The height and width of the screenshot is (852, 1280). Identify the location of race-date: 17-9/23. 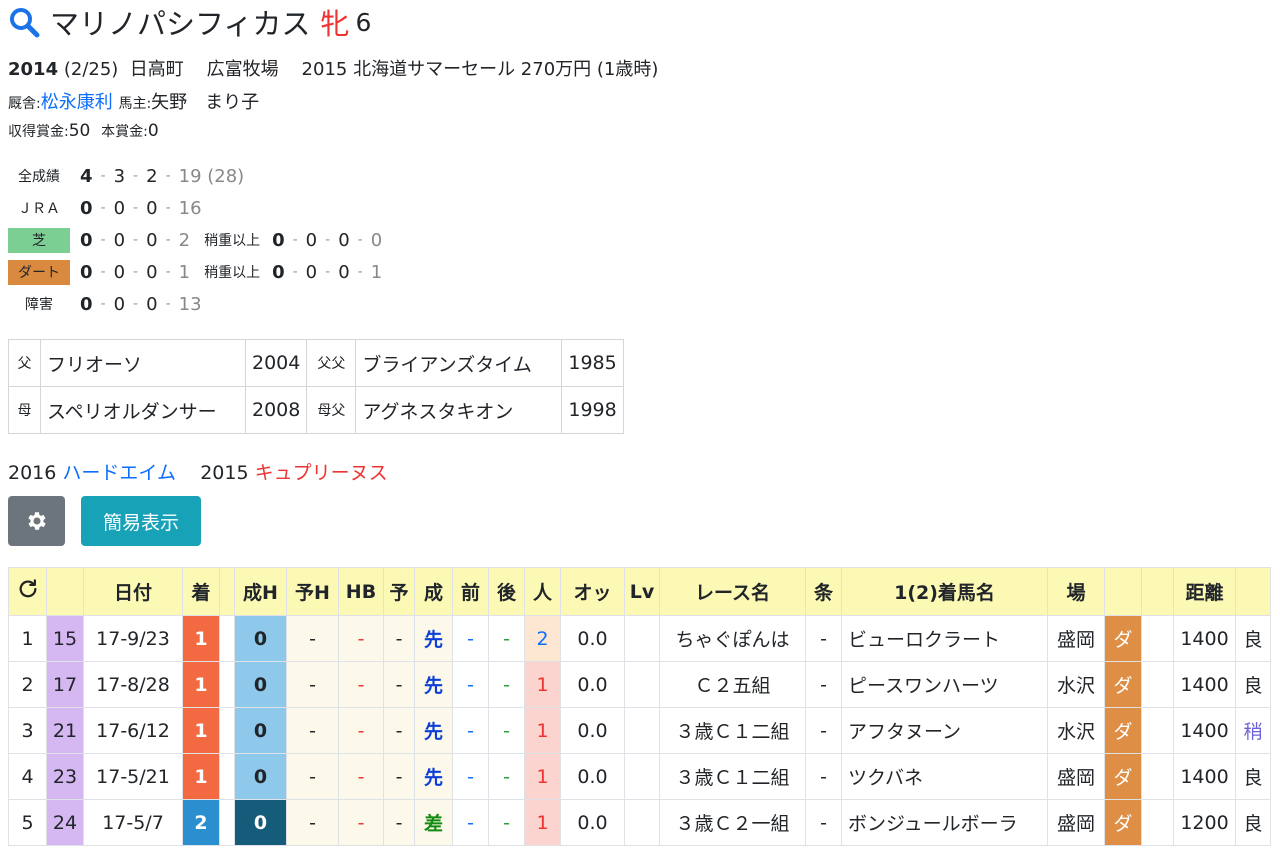
(133, 638).